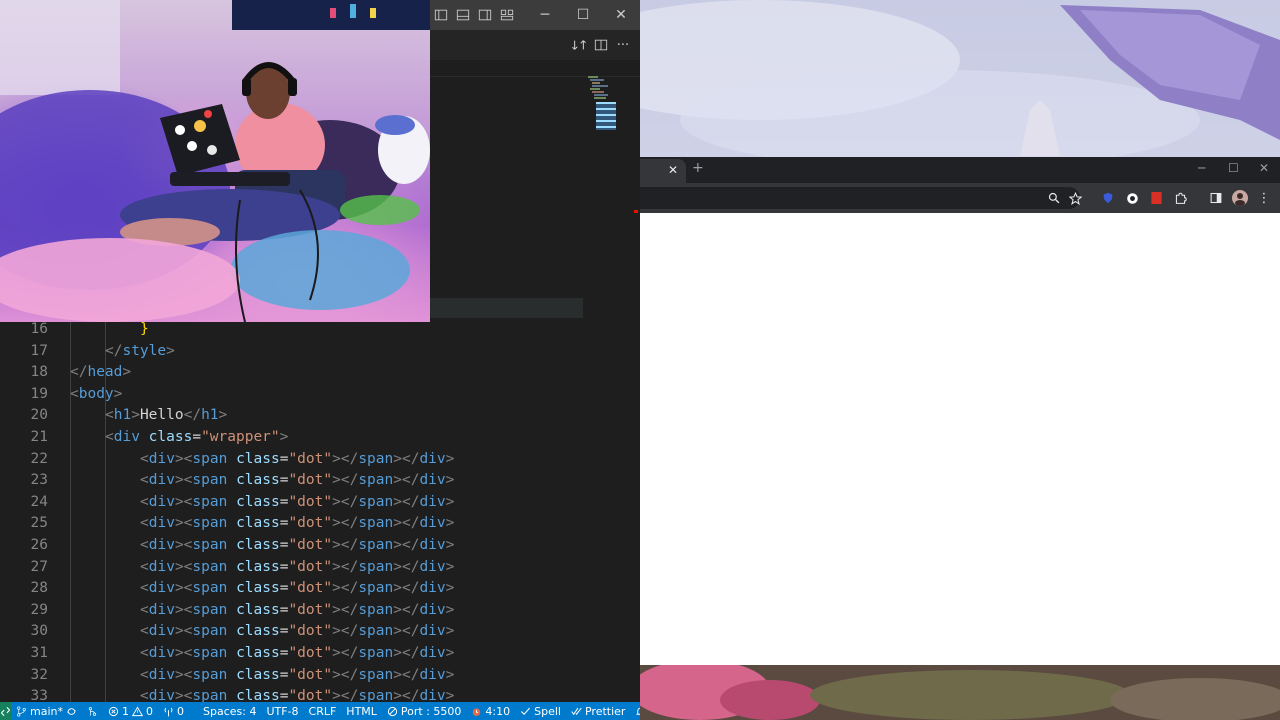 The height and width of the screenshot is (720, 1280). Describe the element at coordinates (39, 329) in the screenshot. I see `line-number: 16` at that location.